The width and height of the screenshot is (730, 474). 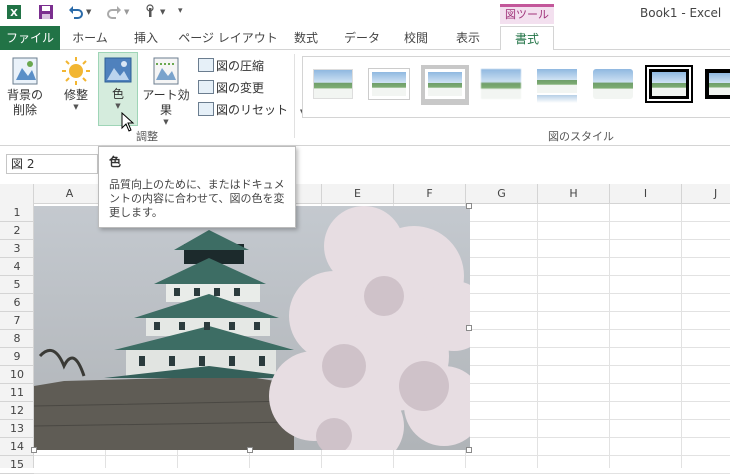 I want to click on reset-picture-button: 図のリセット ▼, so click(x=251, y=110).